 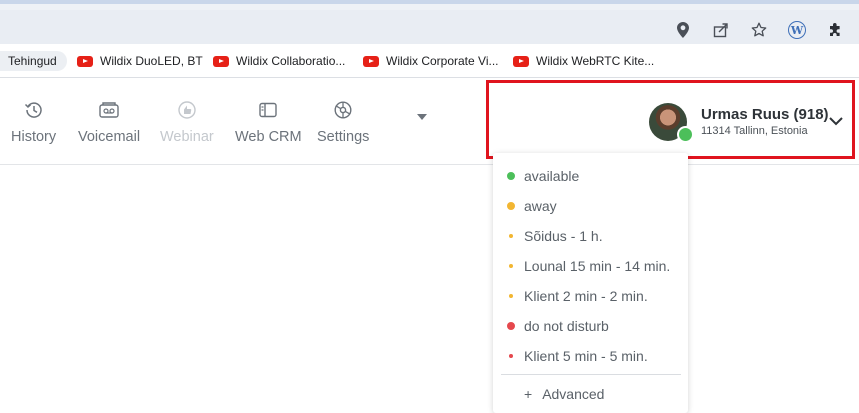 What do you see at coordinates (343, 110) in the screenshot?
I see `settings-icon` at bounding box center [343, 110].